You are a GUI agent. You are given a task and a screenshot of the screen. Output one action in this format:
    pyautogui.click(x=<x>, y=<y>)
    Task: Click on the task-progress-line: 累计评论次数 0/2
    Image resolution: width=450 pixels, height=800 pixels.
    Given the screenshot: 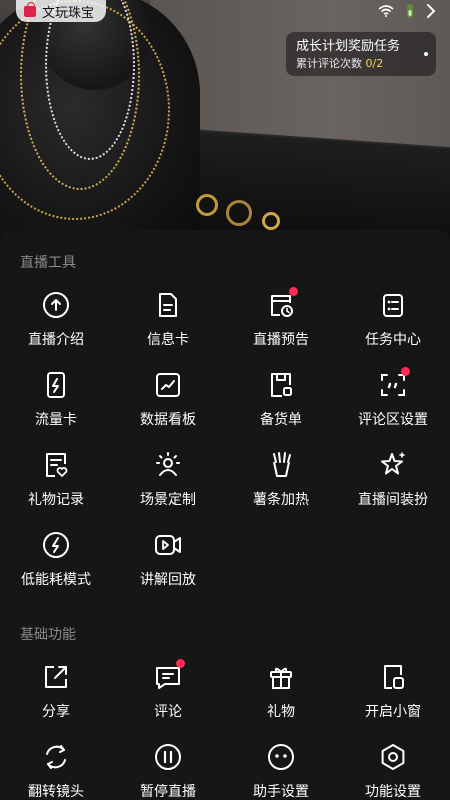 What is the action you would take?
    pyautogui.click(x=361, y=64)
    